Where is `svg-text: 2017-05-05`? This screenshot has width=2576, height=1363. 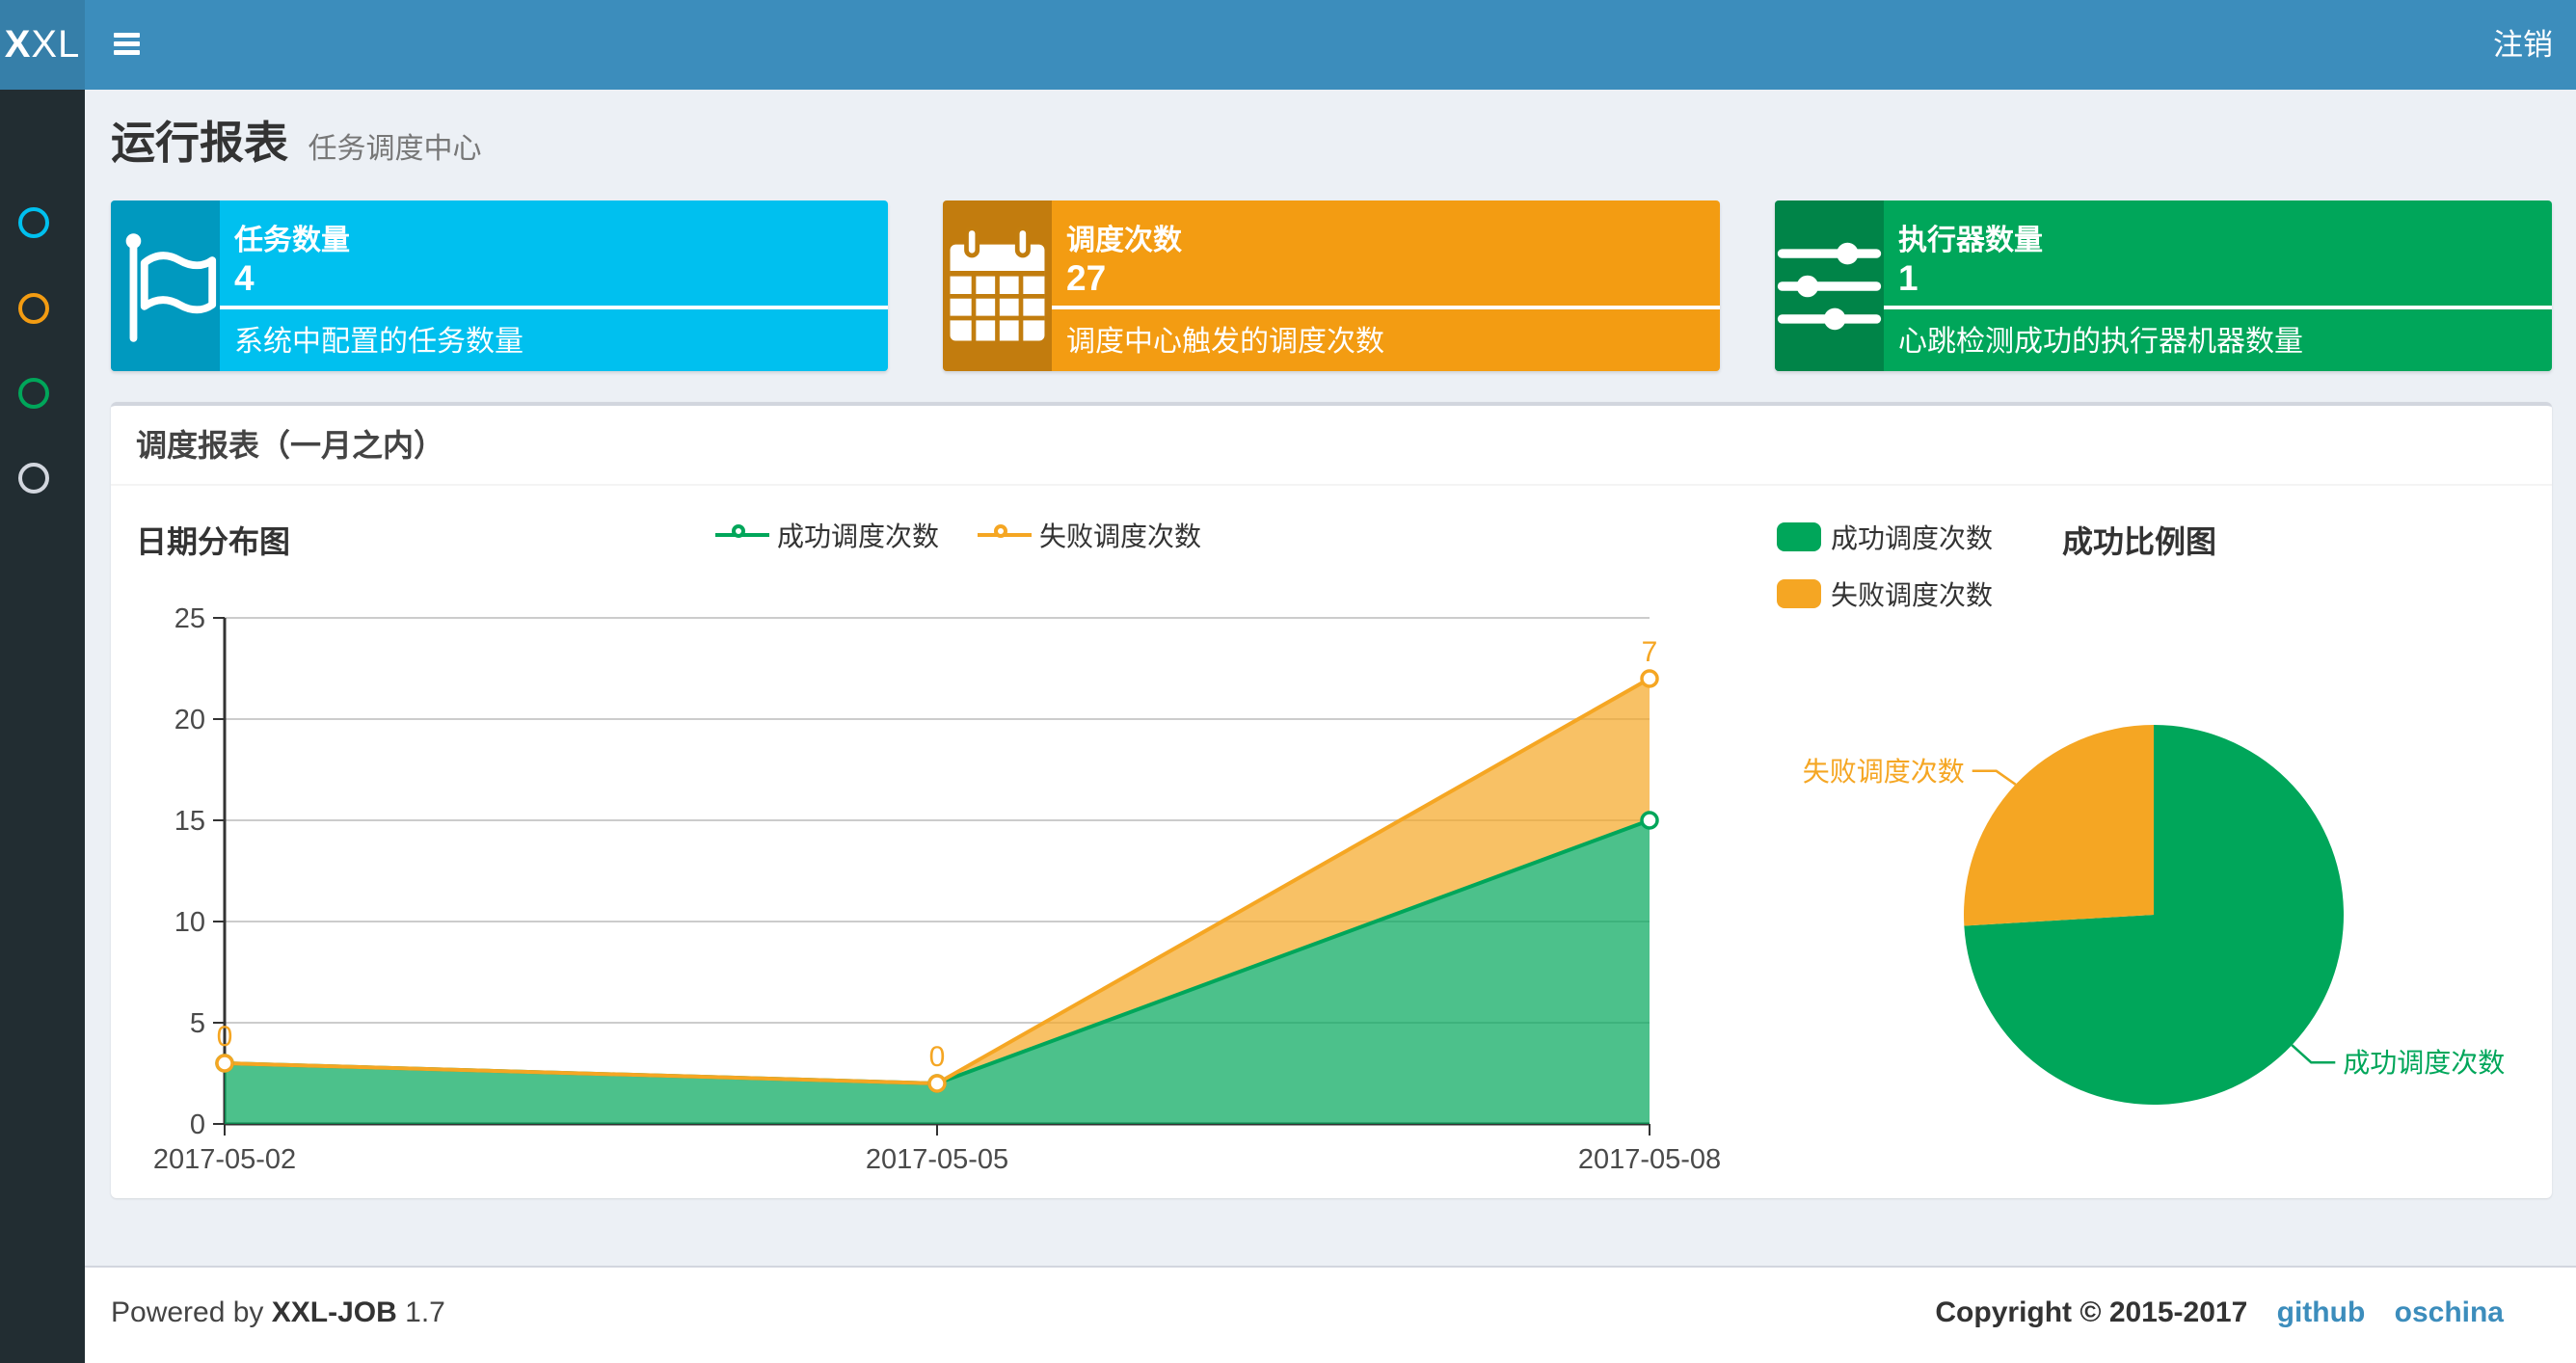 svg-text: 2017-05-05 is located at coordinates (937, 1159).